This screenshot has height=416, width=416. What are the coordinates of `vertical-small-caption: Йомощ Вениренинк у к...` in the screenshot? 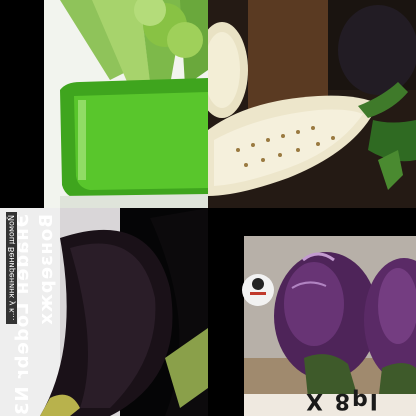 It's located at (11, 268).